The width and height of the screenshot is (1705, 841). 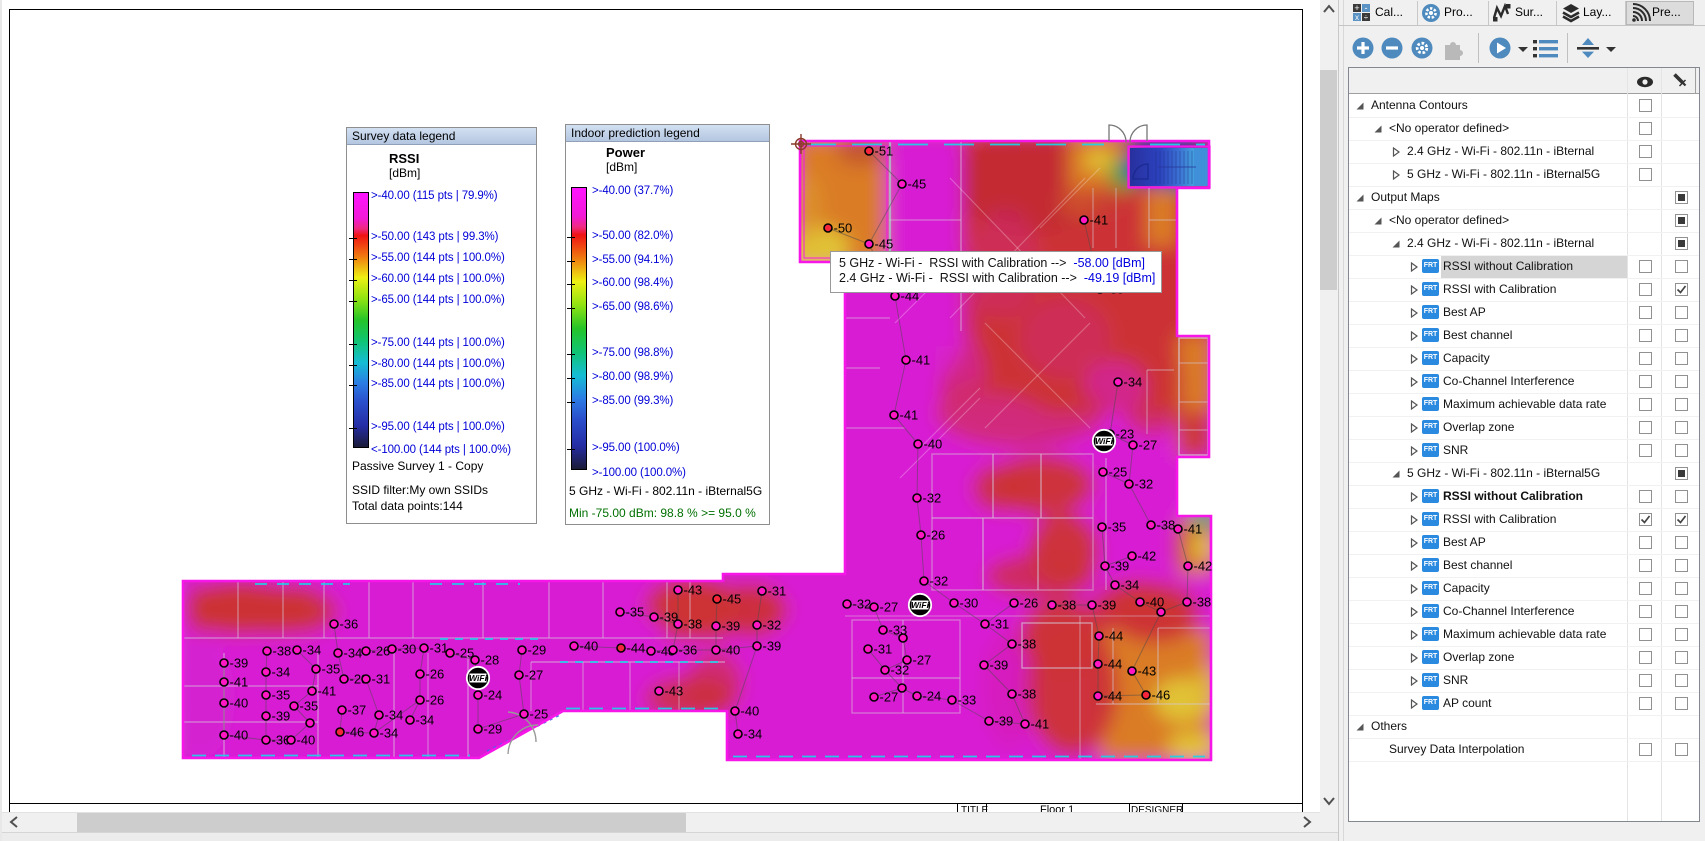 What do you see at coordinates (357, 710) in the screenshot?
I see `svg-text: -37` at bounding box center [357, 710].